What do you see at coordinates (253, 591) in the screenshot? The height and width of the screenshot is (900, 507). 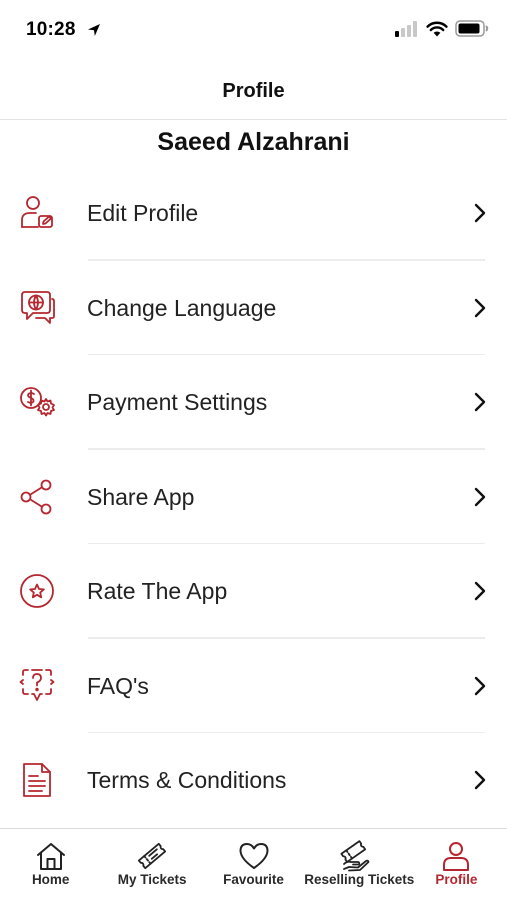 I see `menu-item-rate-app: Rate The App` at bounding box center [253, 591].